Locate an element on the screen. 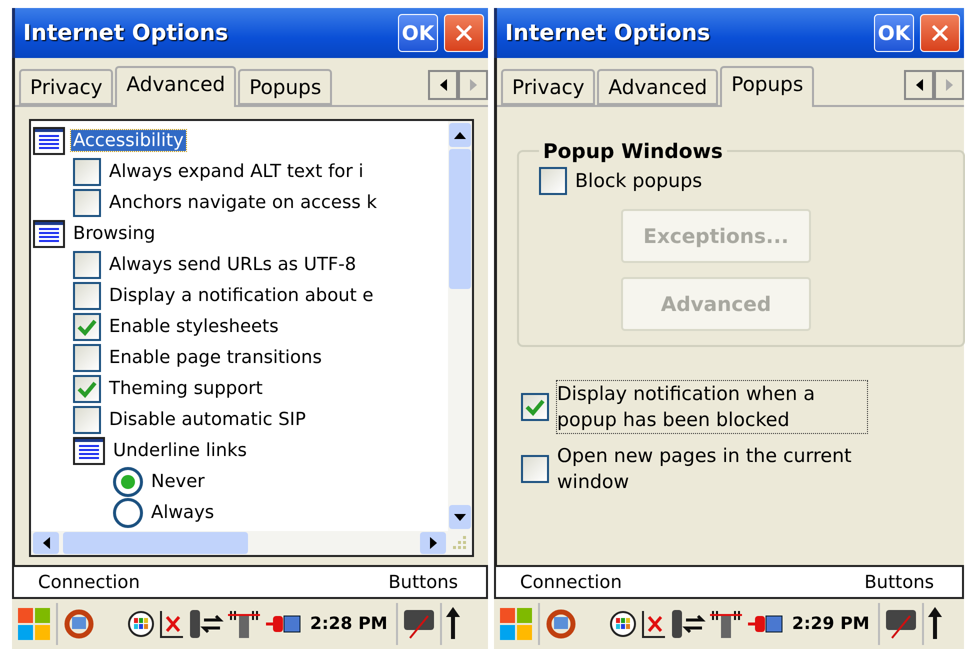 This screenshot has height=649, width=965. vertical-scrollbar is located at coordinates (460, 326).